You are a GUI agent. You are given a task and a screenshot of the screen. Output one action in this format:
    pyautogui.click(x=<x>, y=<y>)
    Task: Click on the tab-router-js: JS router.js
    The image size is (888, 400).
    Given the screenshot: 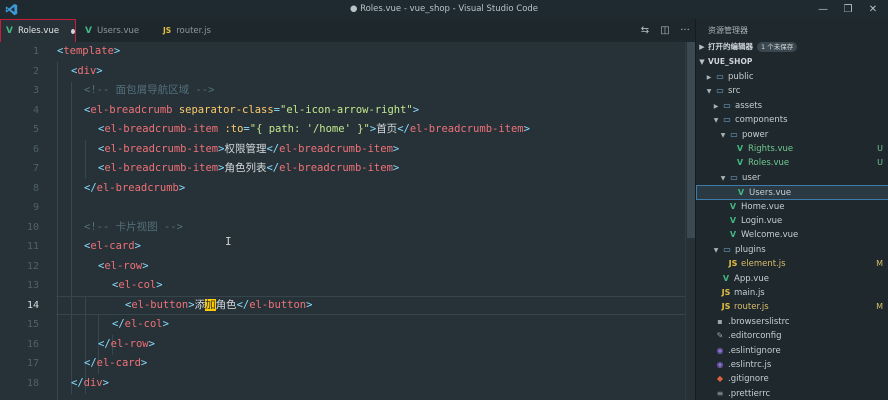 What is the action you would take?
    pyautogui.click(x=196, y=30)
    